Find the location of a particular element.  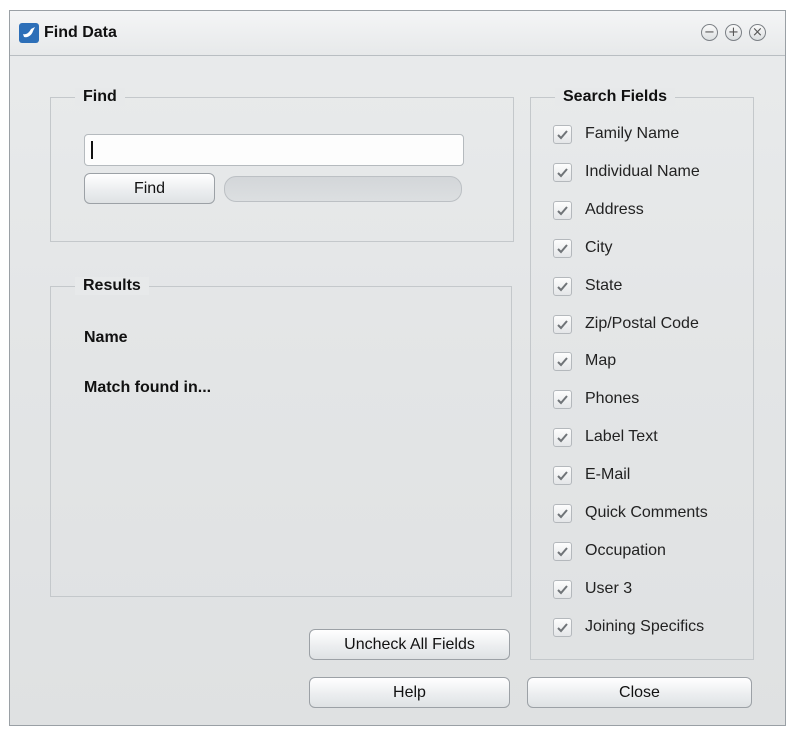

close-button: Close is located at coordinates (639, 692).